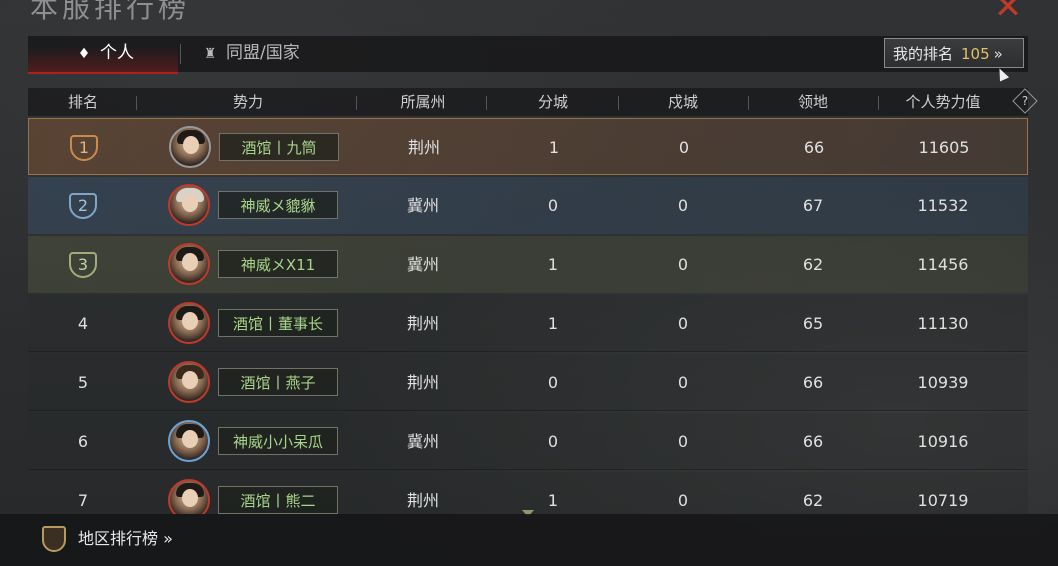 The height and width of the screenshot is (566, 1058). I want to click on header-territory: 领地, so click(812, 102).